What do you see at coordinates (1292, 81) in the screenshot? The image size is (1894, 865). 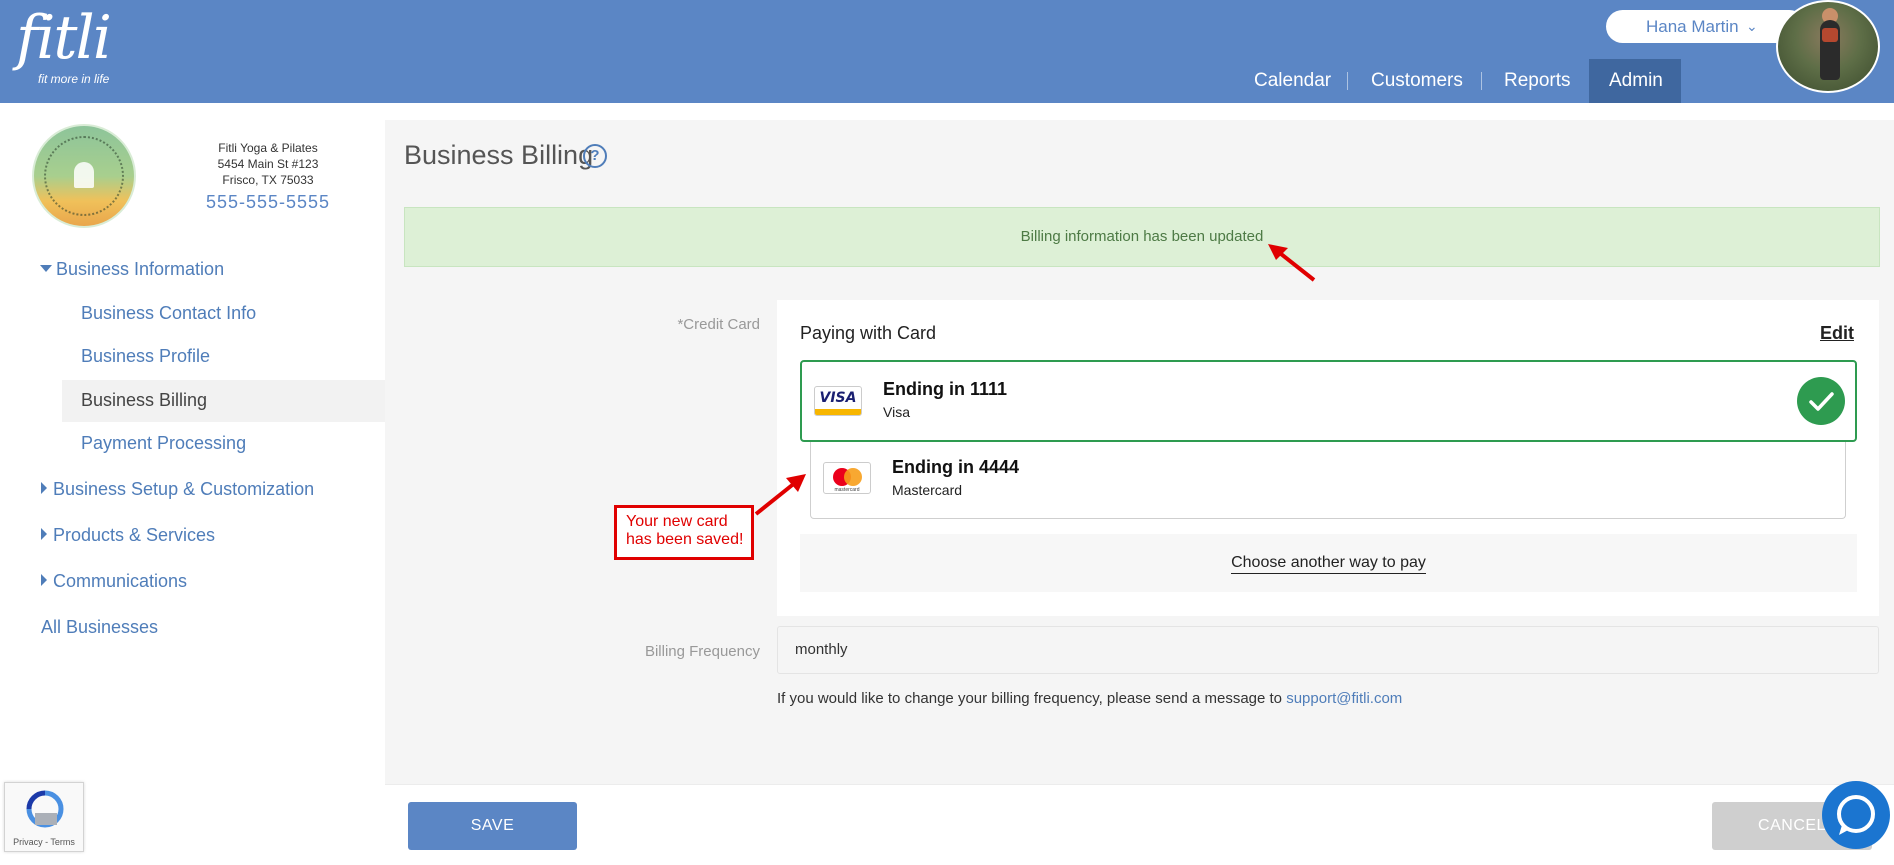 I see `nav-calendar: Calendar` at bounding box center [1292, 81].